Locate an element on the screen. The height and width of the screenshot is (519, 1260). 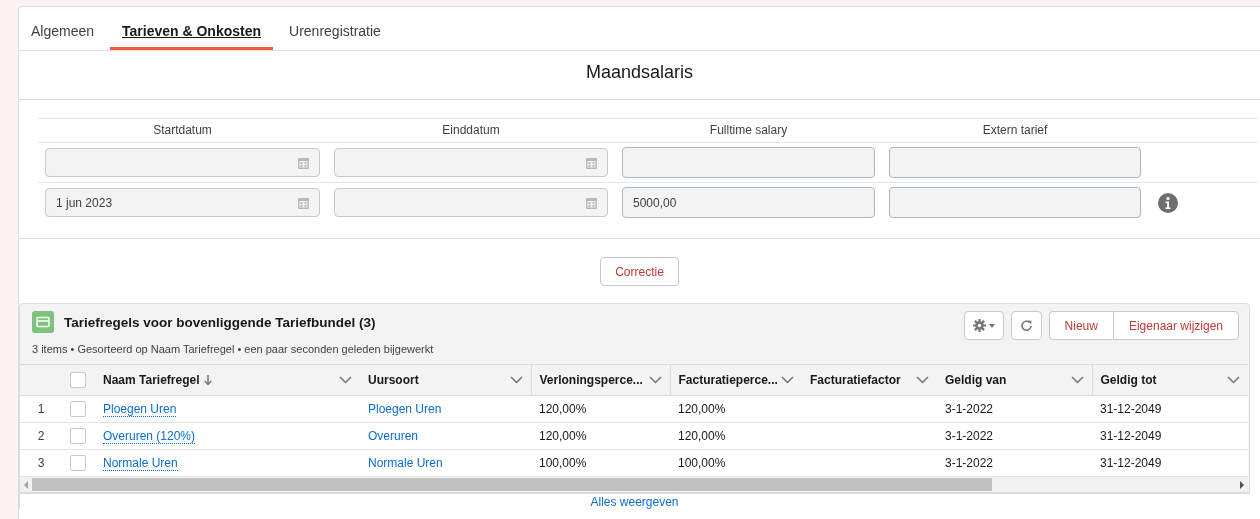
row-number: 2 is located at coordinates (41, 436).